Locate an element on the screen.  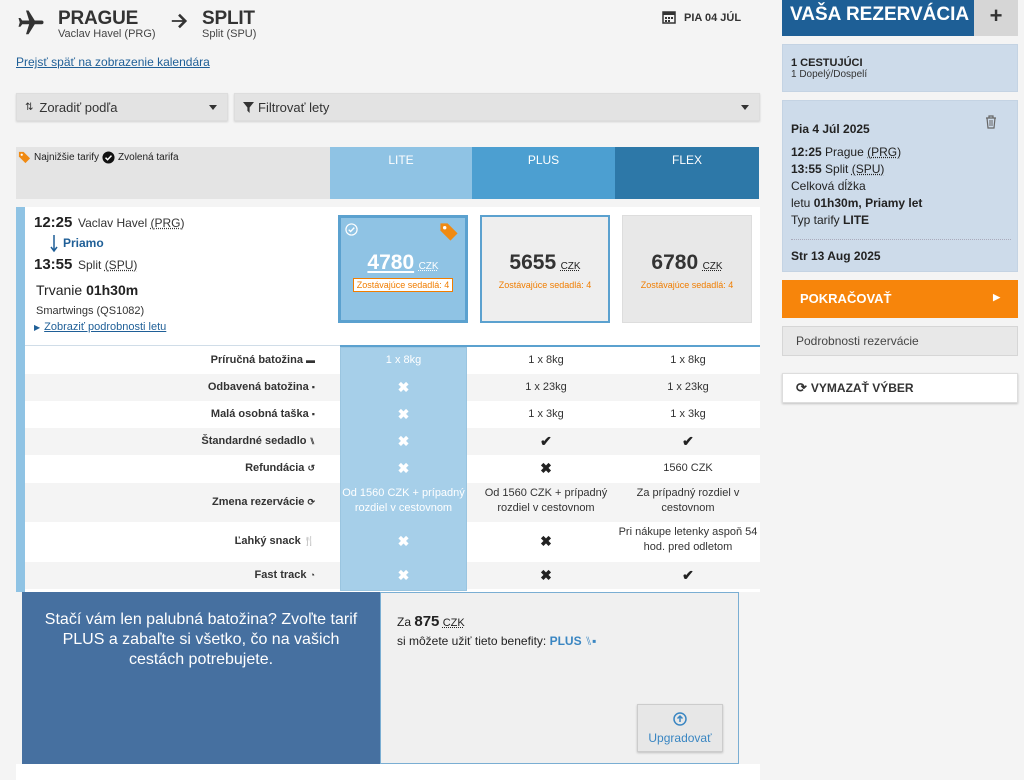
passengers-title: 1 CESTUJÚCI is located at coordinates (827, 63).